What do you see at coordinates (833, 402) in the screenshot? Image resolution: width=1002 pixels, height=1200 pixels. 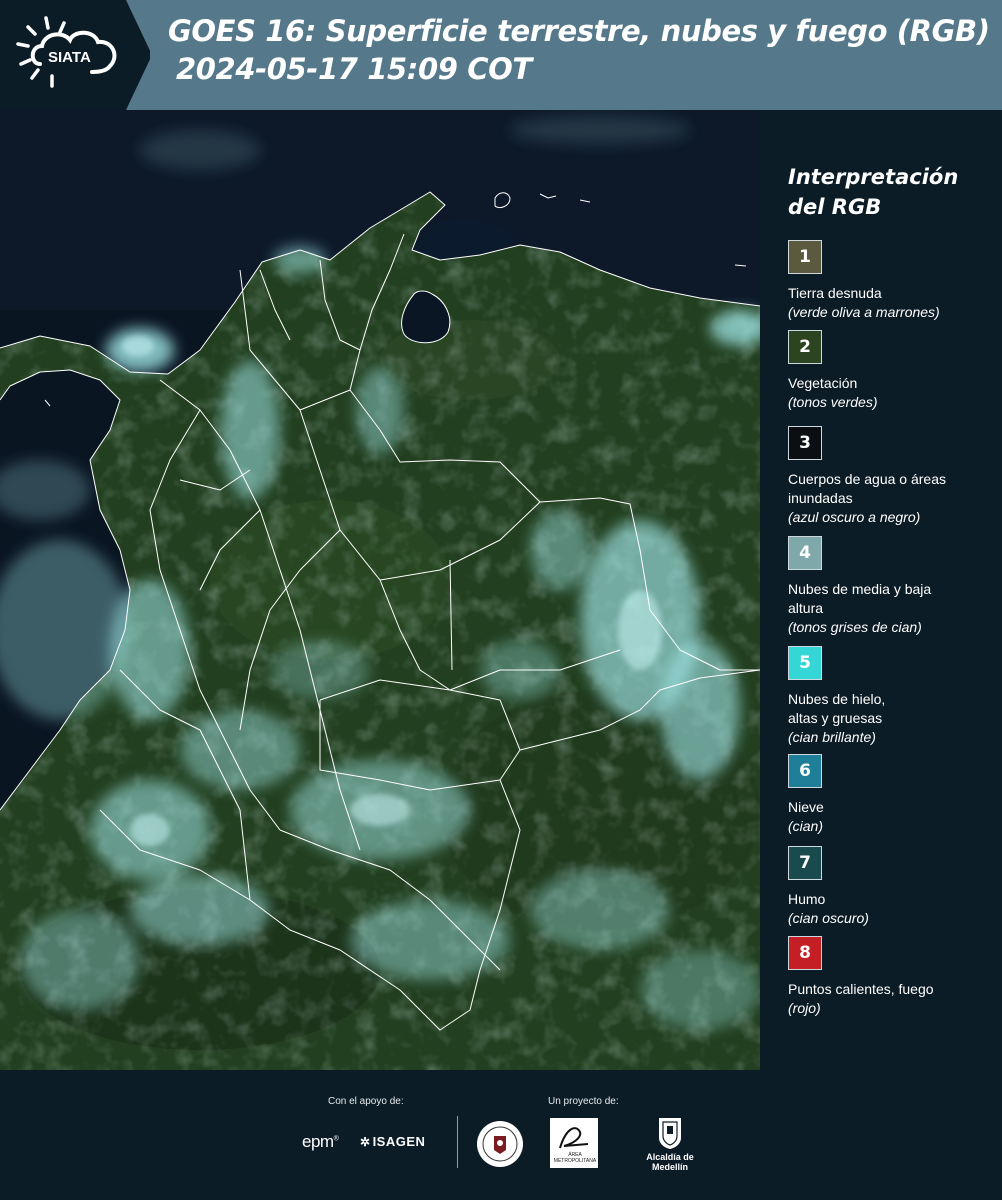 I see `legend-description: (tonos verdes)` at bounding box center [833, 402].